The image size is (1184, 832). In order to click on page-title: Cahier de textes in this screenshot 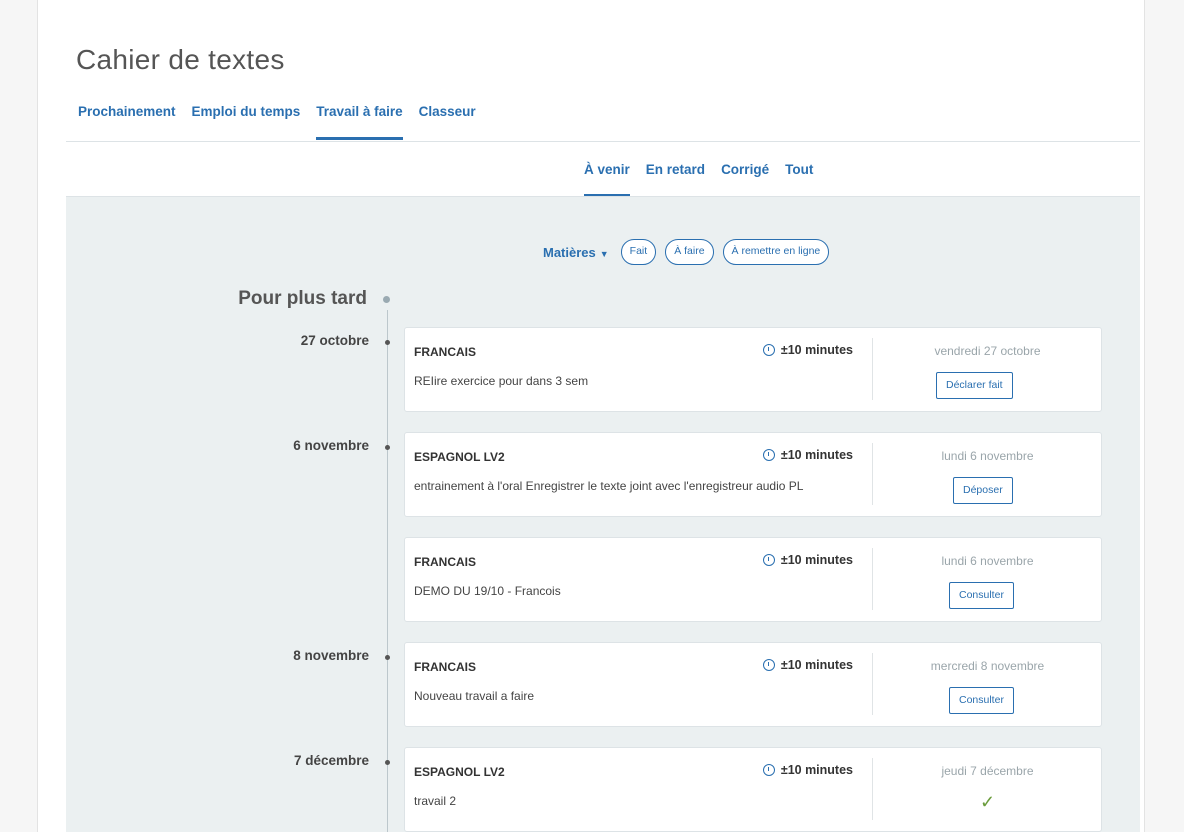, I will do `click(180, 59)`.